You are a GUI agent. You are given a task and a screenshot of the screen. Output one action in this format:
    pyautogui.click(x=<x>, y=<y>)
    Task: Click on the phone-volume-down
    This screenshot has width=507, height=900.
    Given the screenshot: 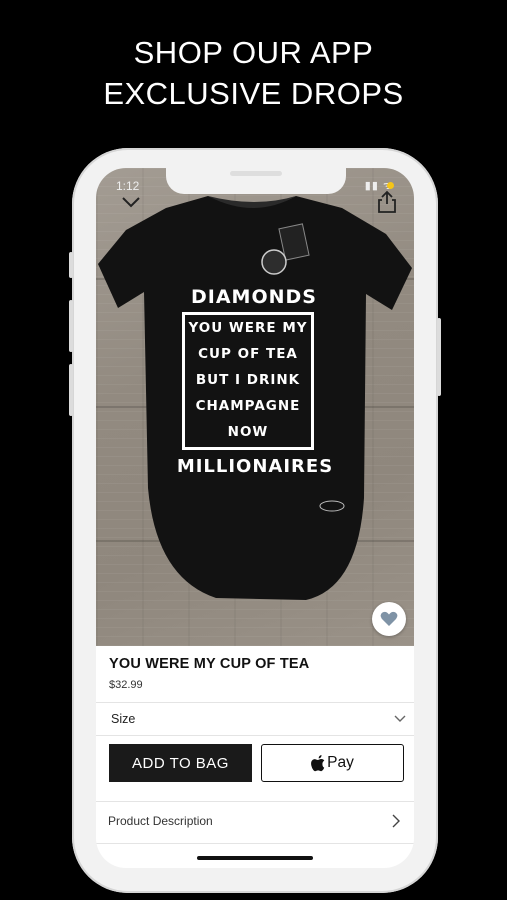 What is the action you would take?
    pyautogui.click(x=71, y=390)
    